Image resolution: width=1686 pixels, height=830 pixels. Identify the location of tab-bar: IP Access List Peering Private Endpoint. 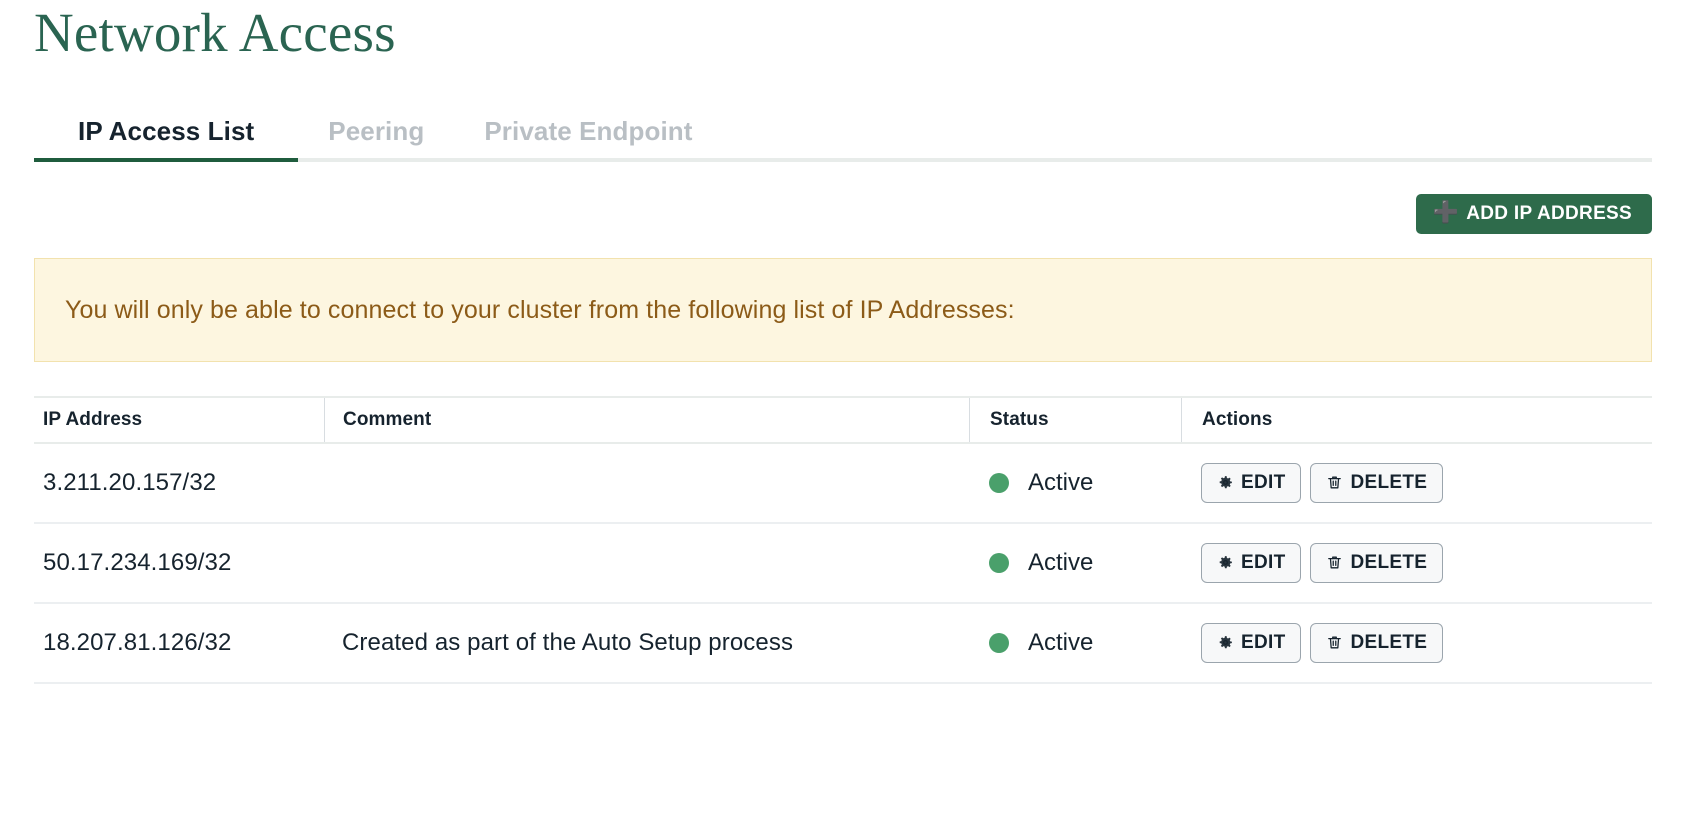
(843, 136).